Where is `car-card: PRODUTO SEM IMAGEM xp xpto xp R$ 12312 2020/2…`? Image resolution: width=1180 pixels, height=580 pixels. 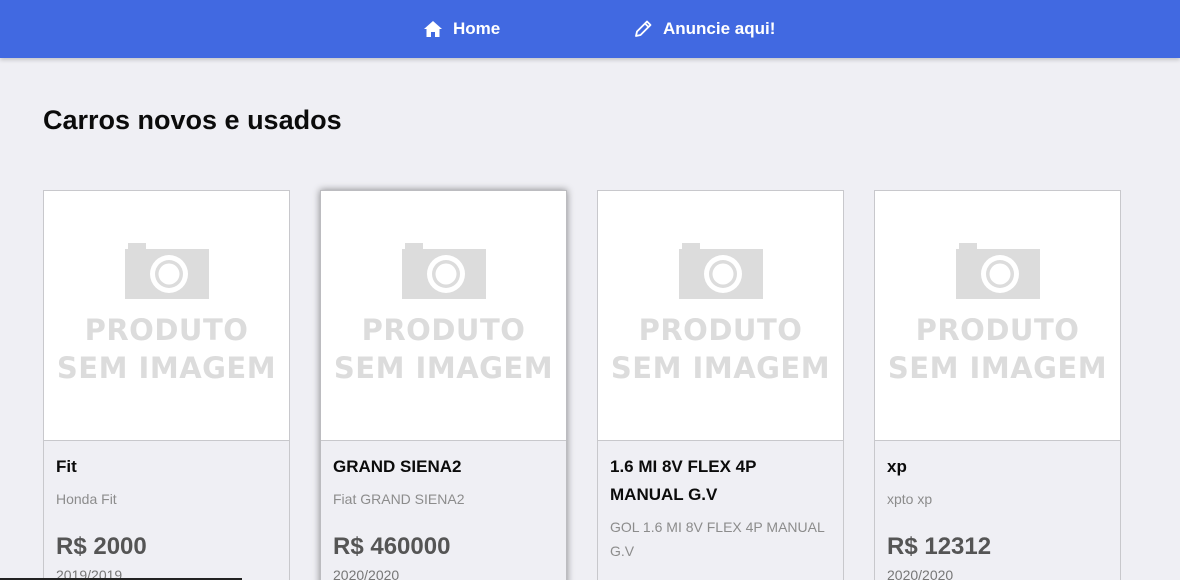
car-card: PRODUTO SEM IMAGEM xp xpto xp R$ 12312 2020/2… is located at coordinates (997, 385).